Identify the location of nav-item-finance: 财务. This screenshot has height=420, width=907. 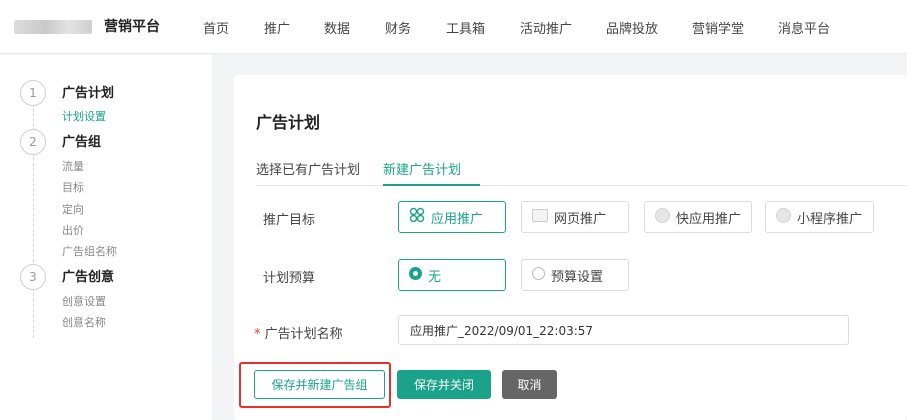
(415, 27).